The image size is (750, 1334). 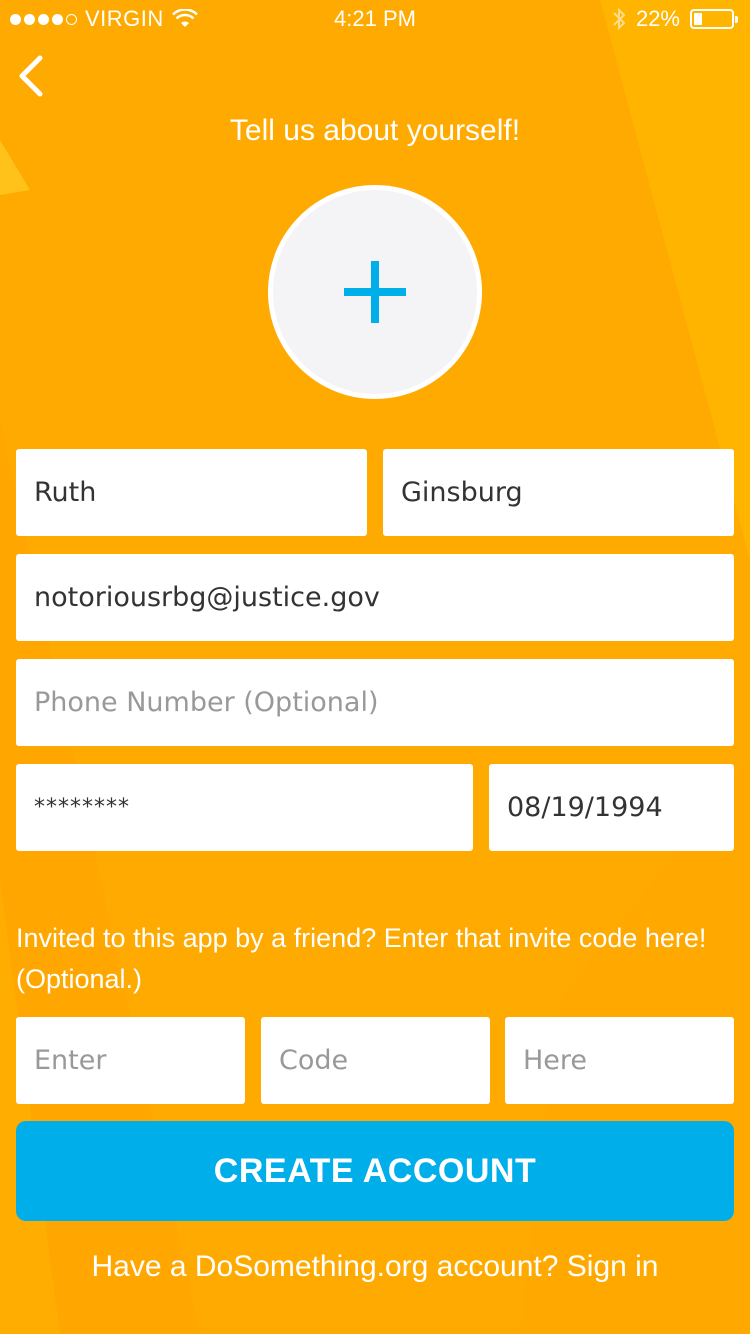 I want to click on first-name-field: Ruth, so click(x=191, y=492).